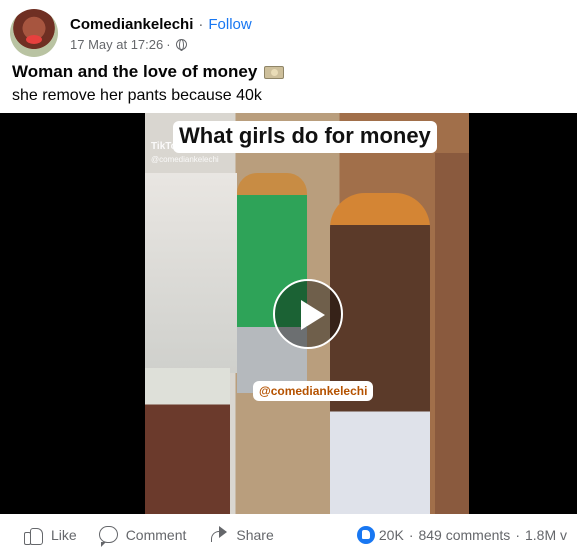 This screenshot has height=555, width=577. I want to click on author-name: Comediankelechi, so click(131, 25).